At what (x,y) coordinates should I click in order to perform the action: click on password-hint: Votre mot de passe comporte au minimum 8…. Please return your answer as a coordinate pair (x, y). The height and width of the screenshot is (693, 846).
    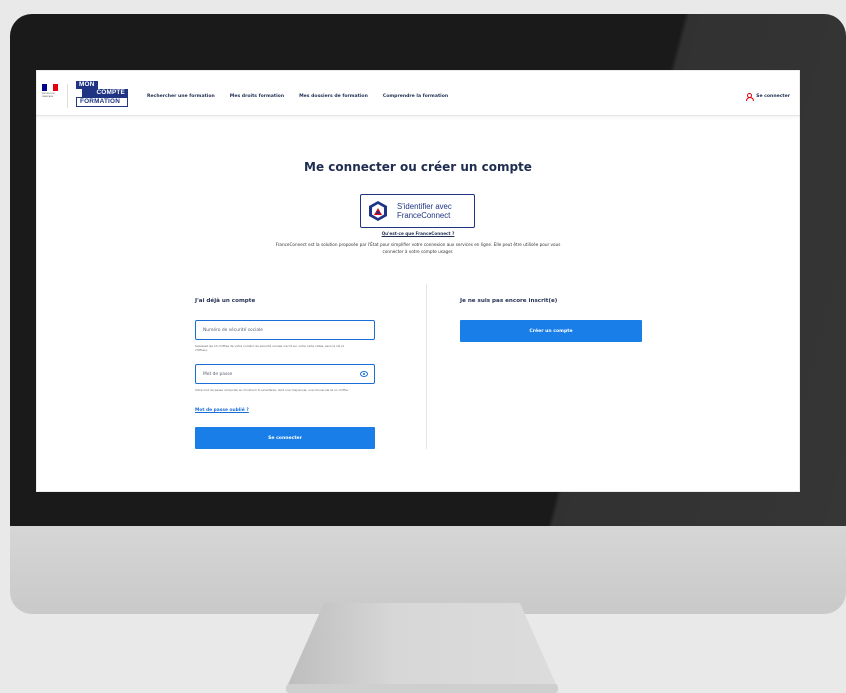
    Looking at the image, I should click on (272, 390).